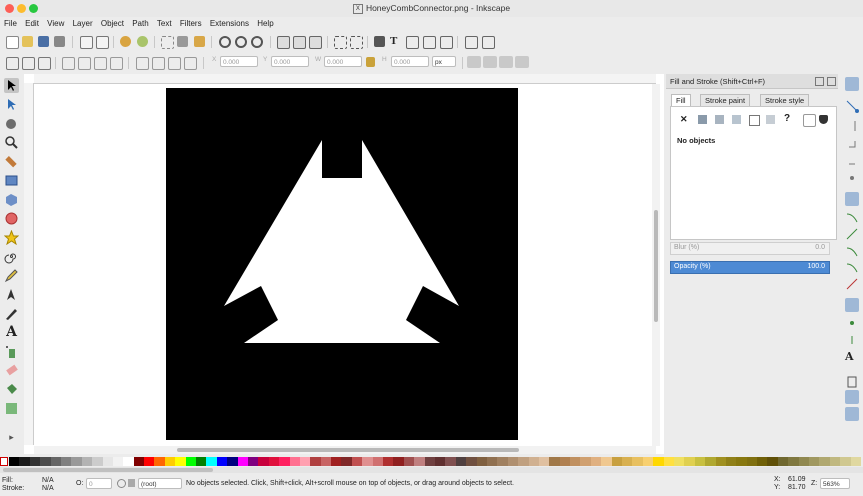 The height and width of the screenshot is (496, 863). I want to click on snap-bbox-corners-icon, so click(852, 144).